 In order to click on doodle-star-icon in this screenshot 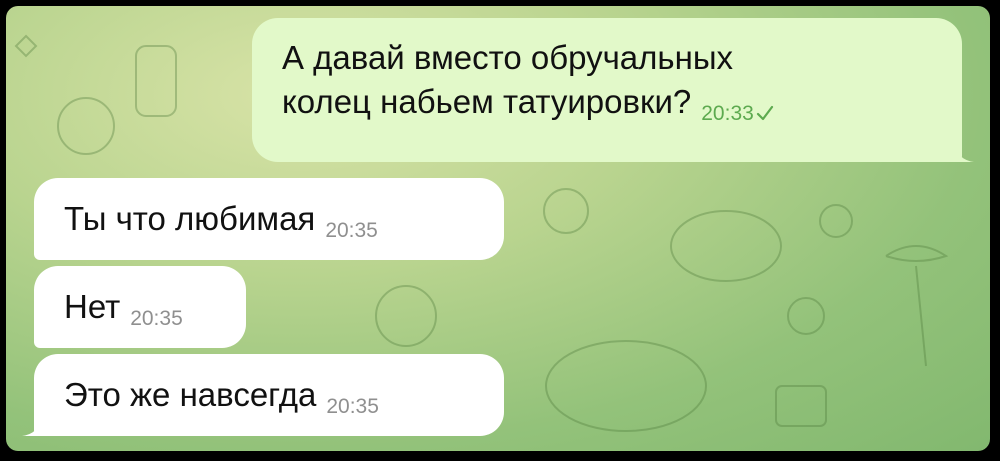, I will do `click(26, 46)`.